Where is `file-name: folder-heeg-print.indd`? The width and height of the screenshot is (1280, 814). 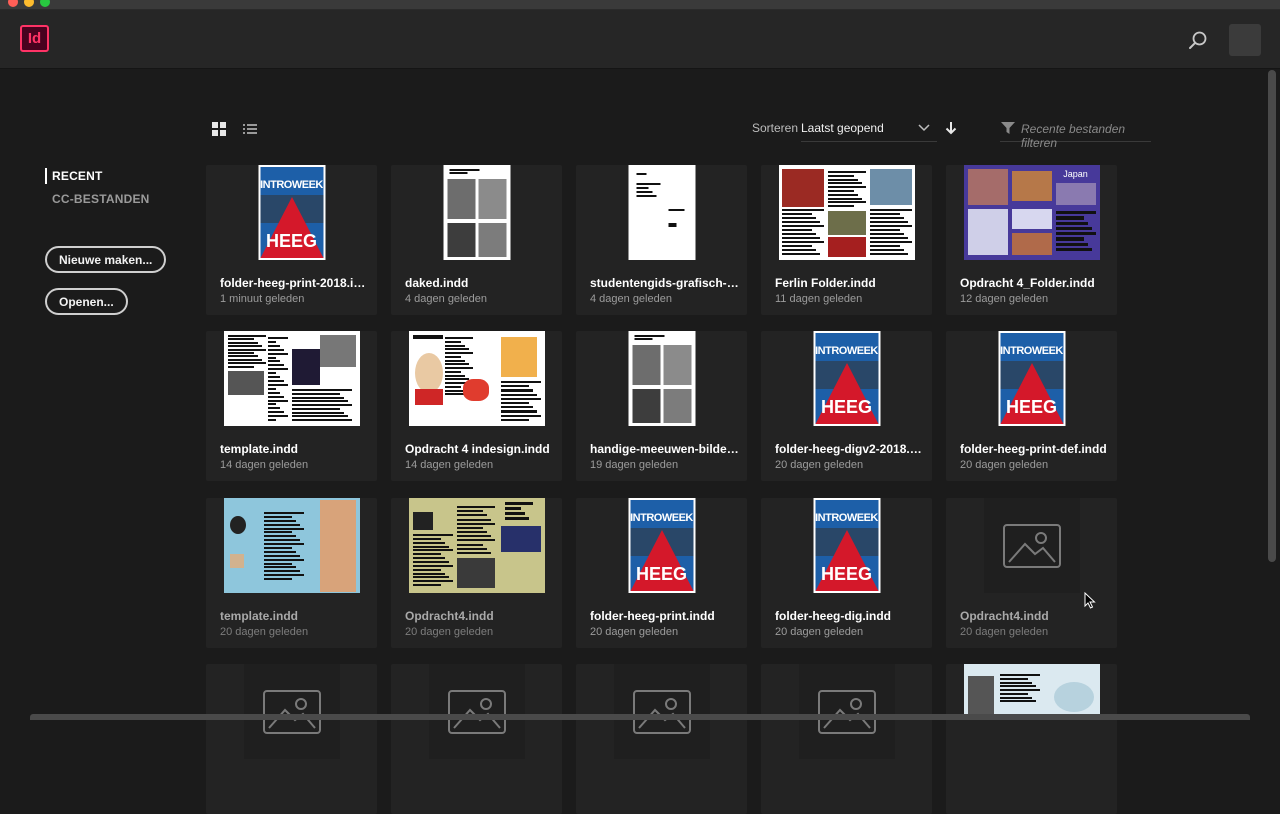 file-name: folder-heeg-print.indd is located at coordinates (652, 616).